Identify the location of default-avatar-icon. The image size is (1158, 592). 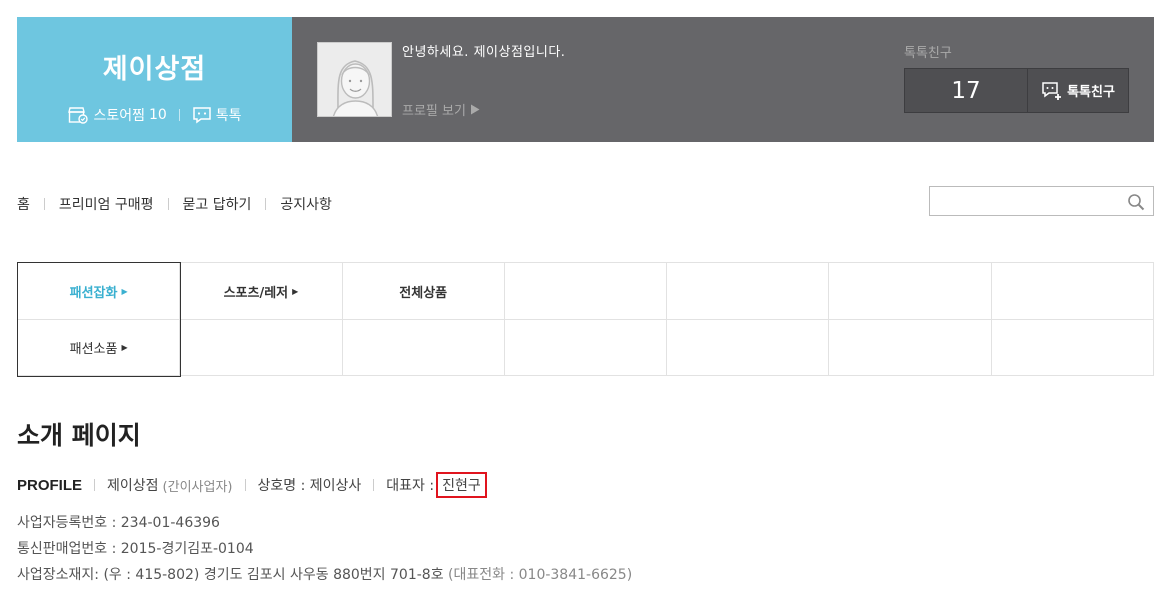
(354, 79).